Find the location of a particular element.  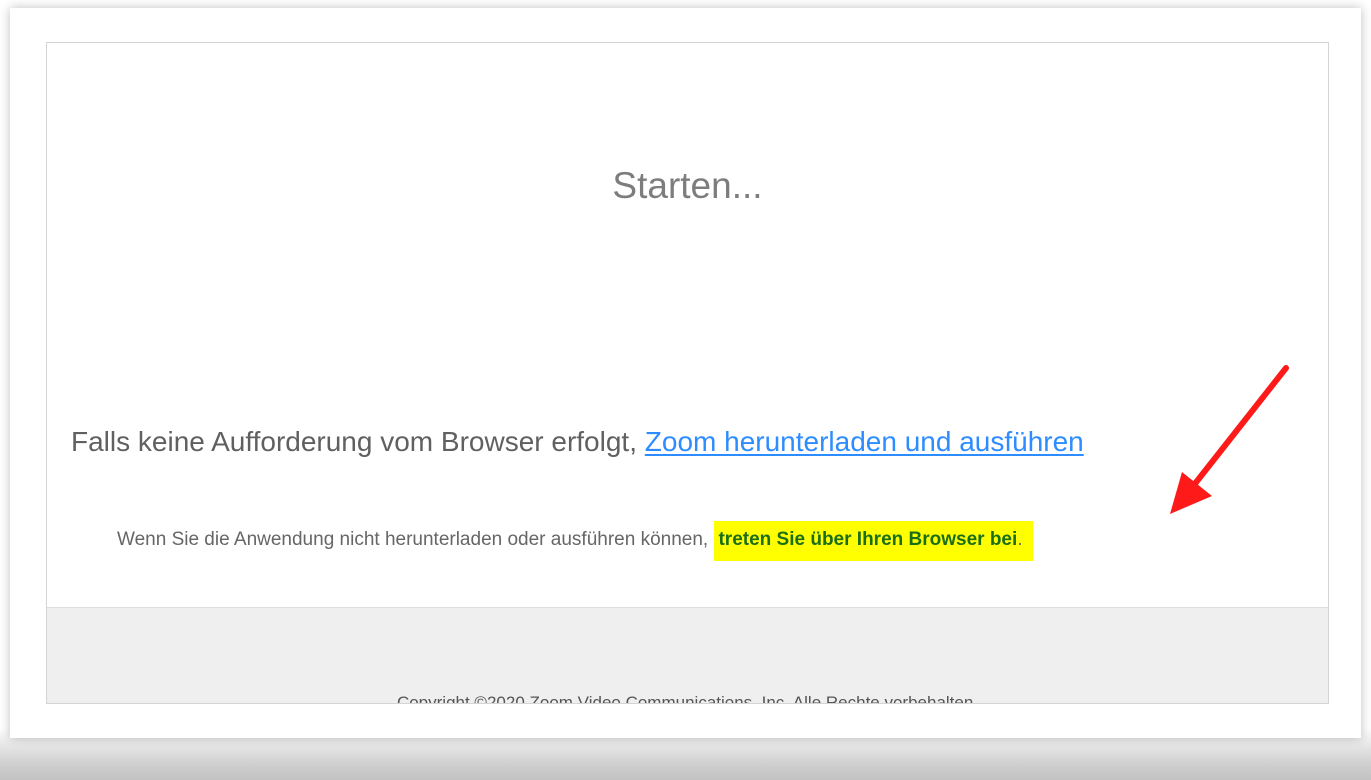

highlight-box: treten Sie über Ihren Browser bei. is located at coordinates (873, 541).